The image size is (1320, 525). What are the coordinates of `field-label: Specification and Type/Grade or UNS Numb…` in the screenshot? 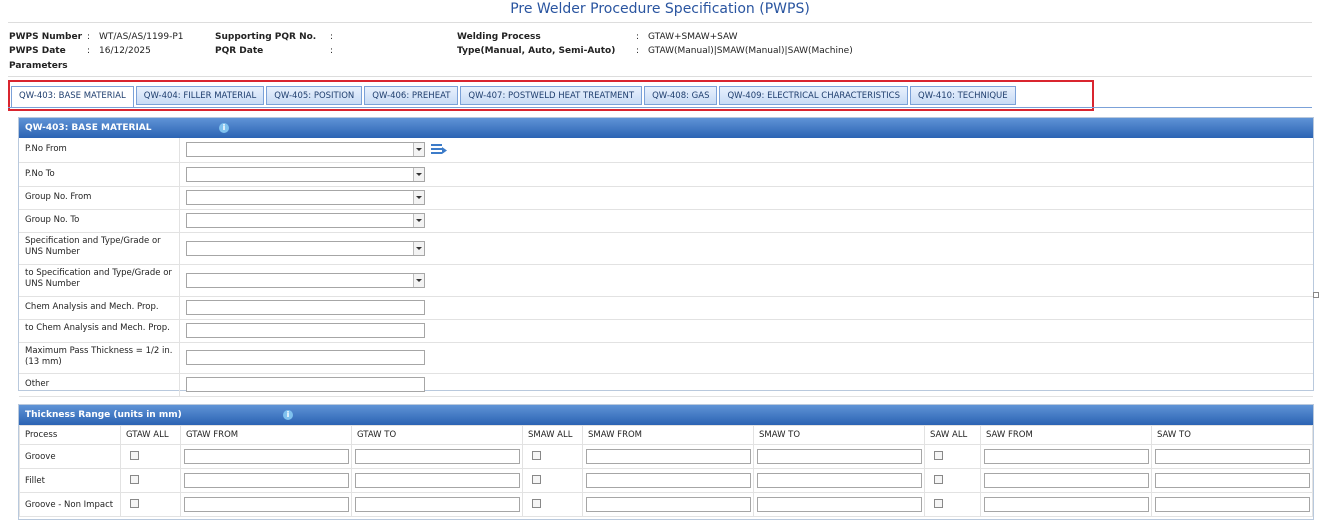 It's located at (93, 246).